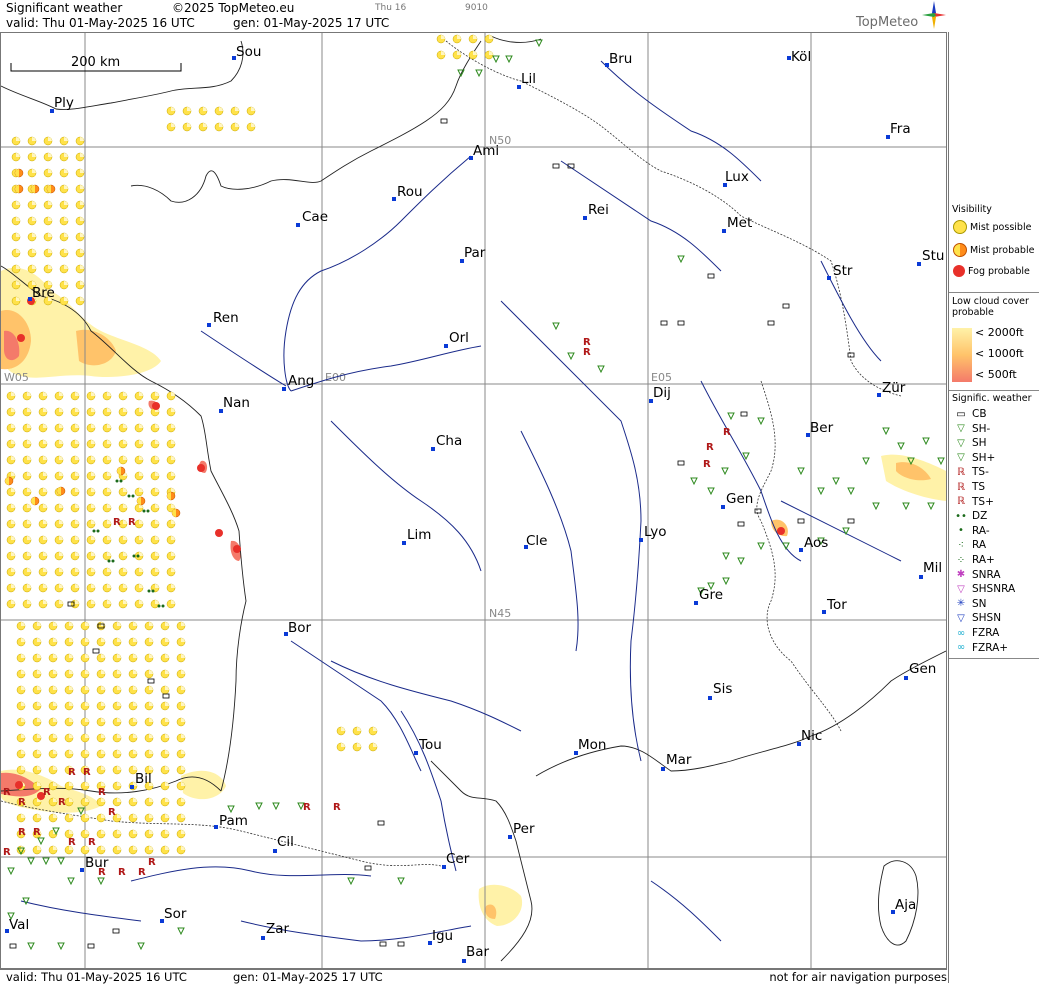  What do you see at coordinates (598, 210) in the screenshot?
I see `city-label: Rei` at bounding box center [598, 210].